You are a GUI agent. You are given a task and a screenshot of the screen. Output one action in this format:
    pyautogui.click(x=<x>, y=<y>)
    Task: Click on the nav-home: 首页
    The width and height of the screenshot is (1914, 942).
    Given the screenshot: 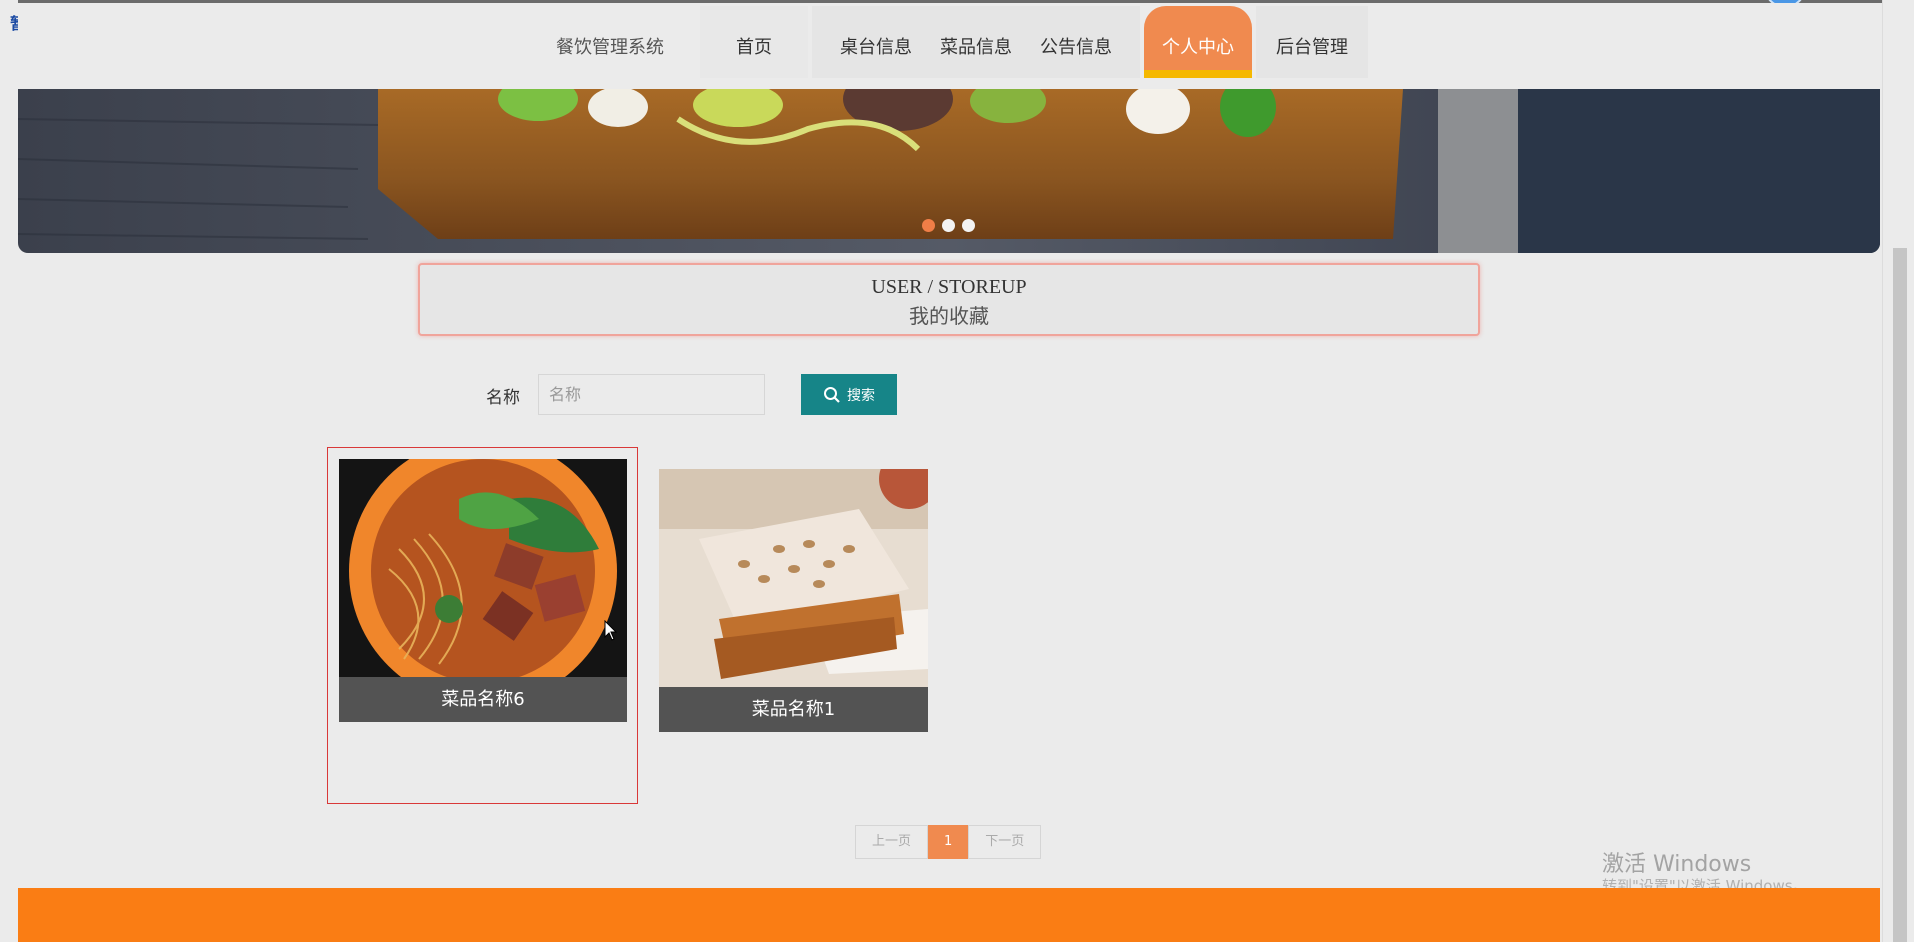 What is the action you would take?
    pyautogui.click(x=754, y=42)
    